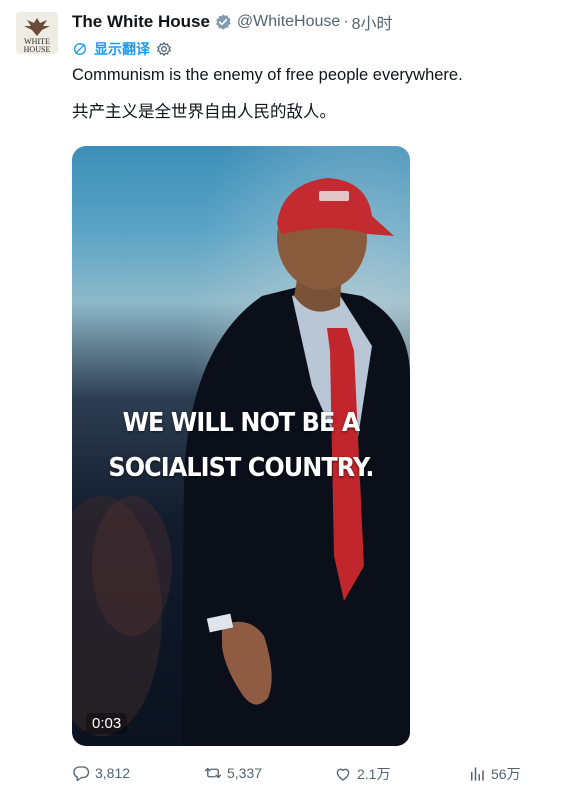  I want to click on reply-count: 3,812, so click(113, 773).